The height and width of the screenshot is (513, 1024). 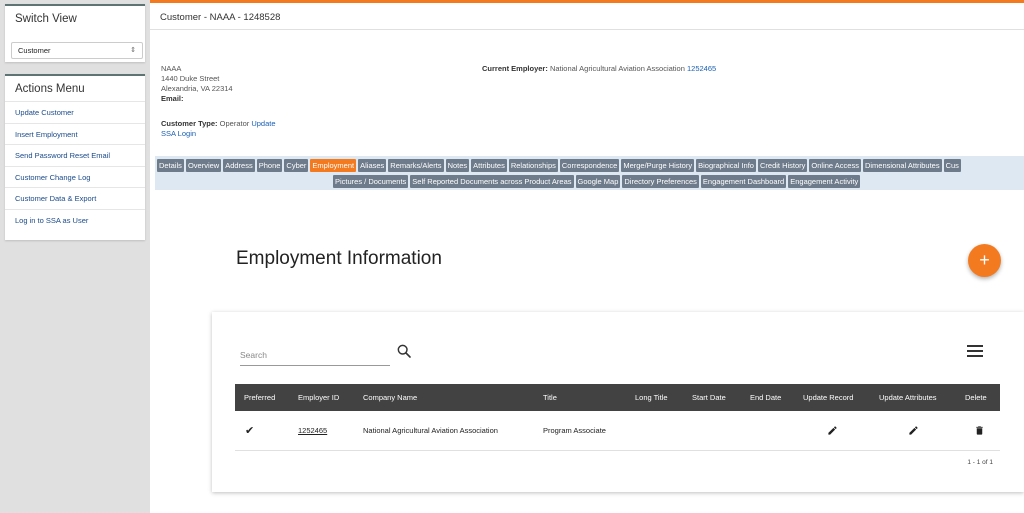 What do you see at coordinates (743, 181) in the screenshot?
I see `tab-engagement-dashboard: Engagement Dashboard` at bounding box center [743, 181].